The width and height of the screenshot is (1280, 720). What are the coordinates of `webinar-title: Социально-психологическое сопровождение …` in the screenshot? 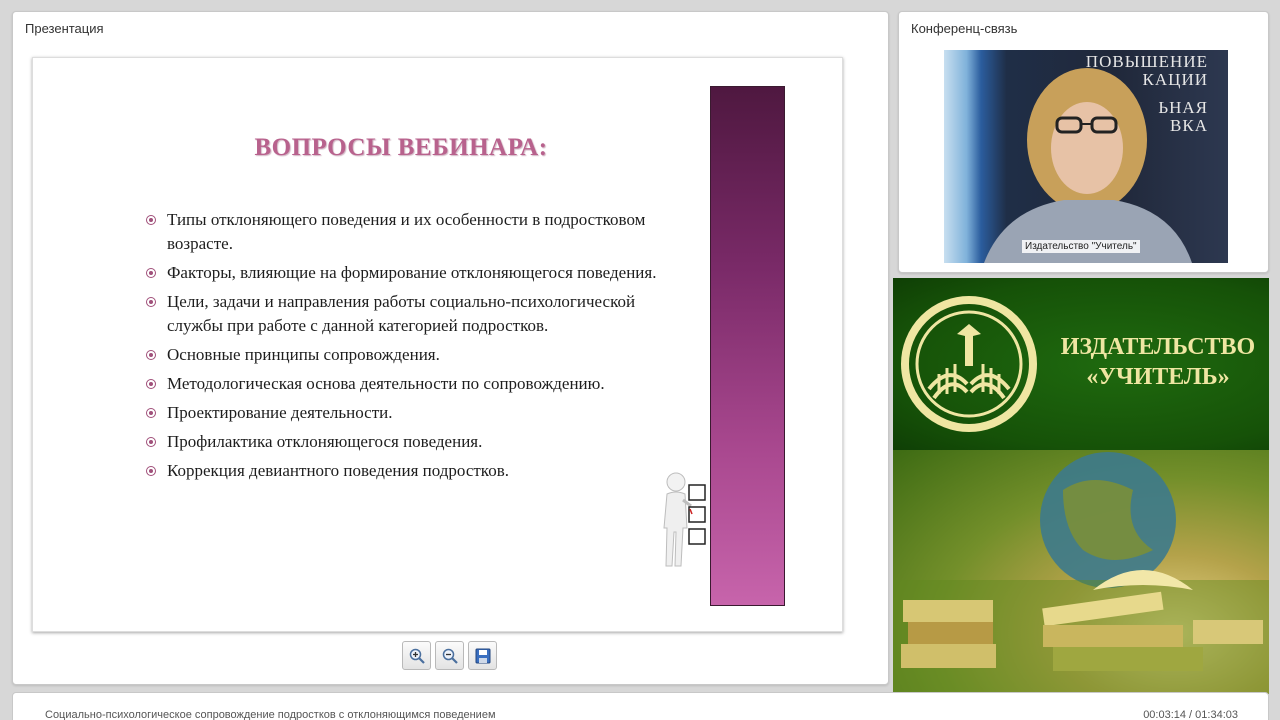 It's located at (270, 714).